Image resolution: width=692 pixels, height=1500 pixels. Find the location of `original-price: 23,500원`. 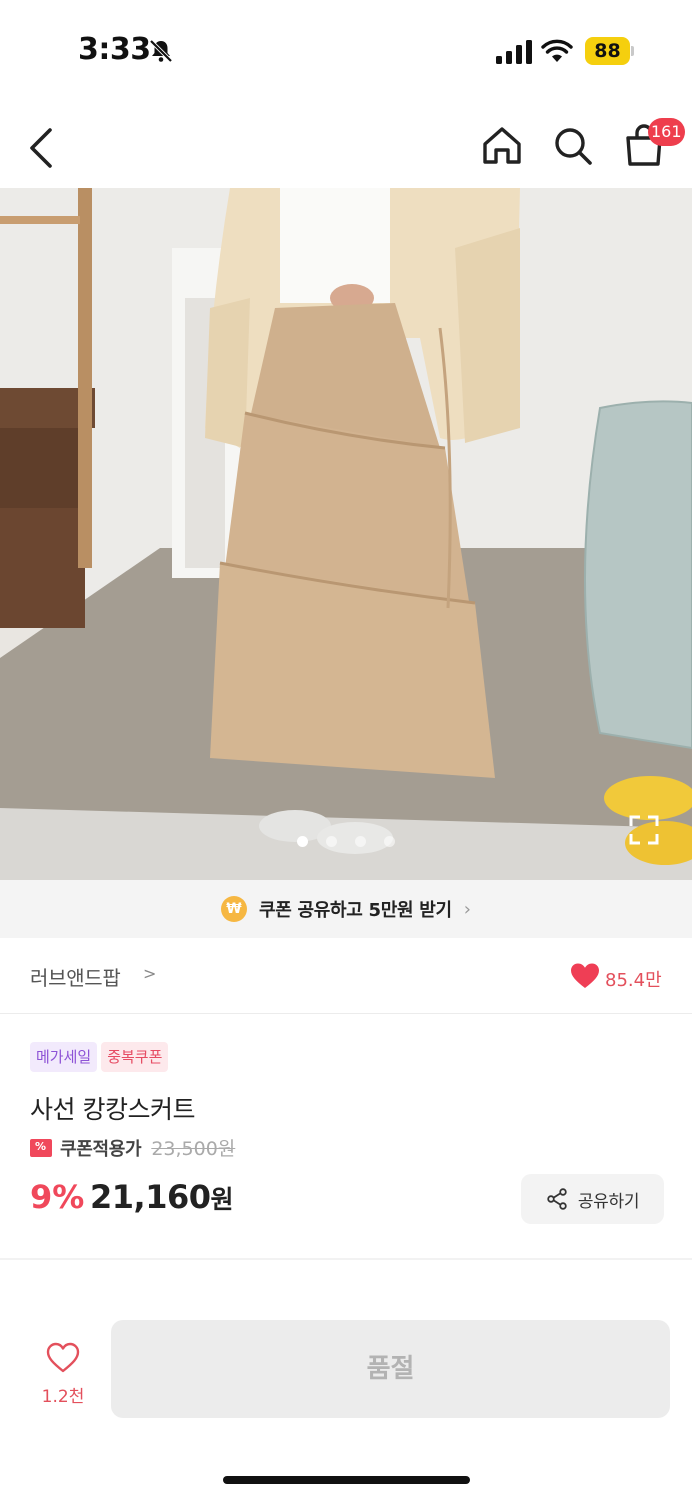

original-price: 23,500원 is located at coordinates (193, 1149).